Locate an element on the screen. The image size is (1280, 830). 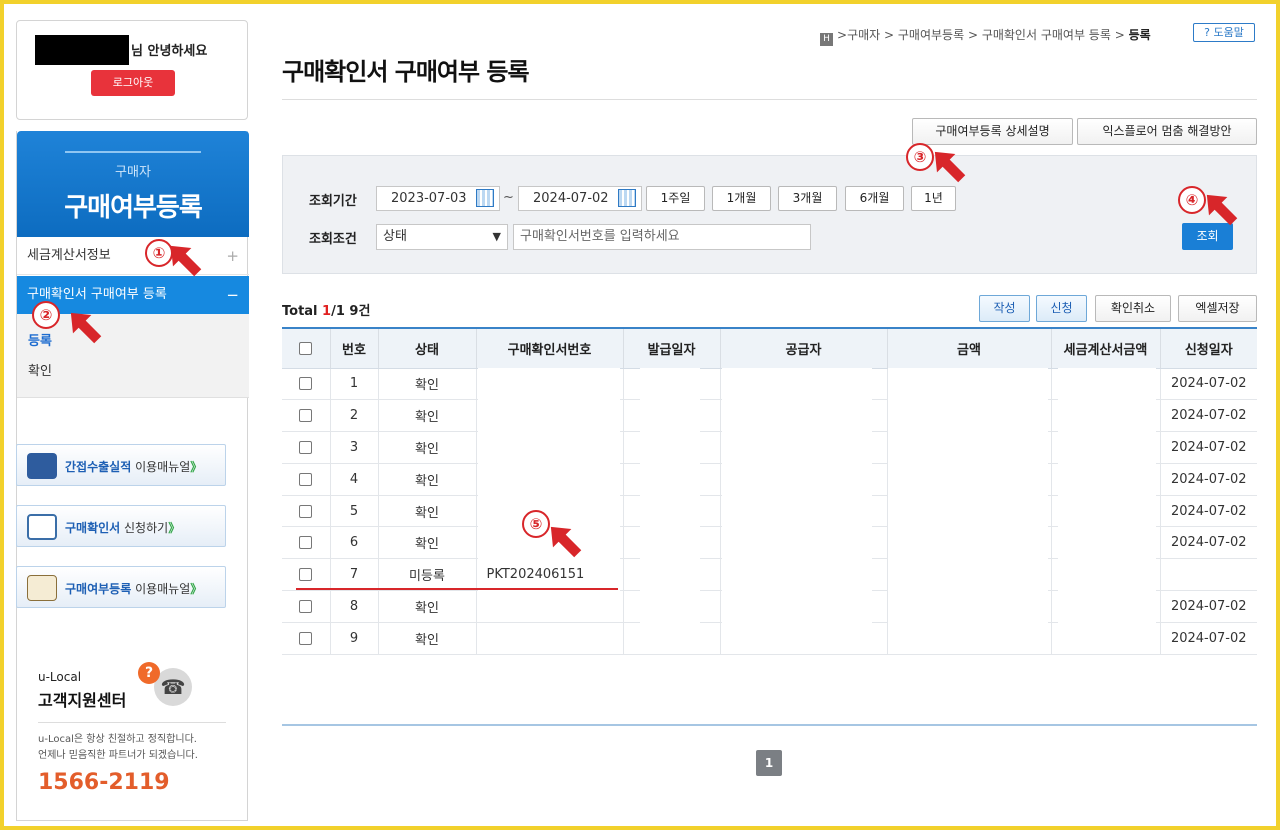
banner-strong: 구매여부등록 is located at coordinates (98, 589).